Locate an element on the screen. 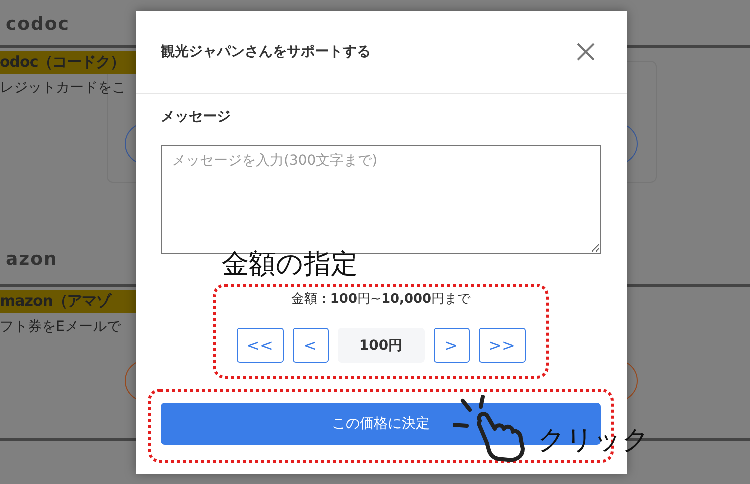  close-icon is located at coordinates (586, 52).